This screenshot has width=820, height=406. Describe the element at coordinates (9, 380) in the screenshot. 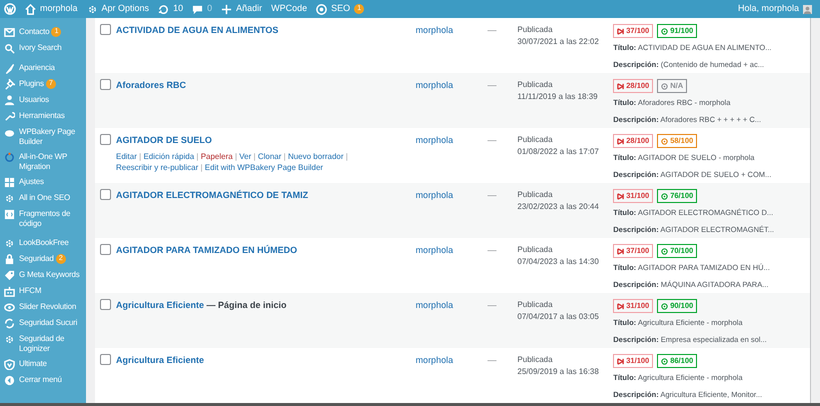

I see `collapse-icon` at that location.